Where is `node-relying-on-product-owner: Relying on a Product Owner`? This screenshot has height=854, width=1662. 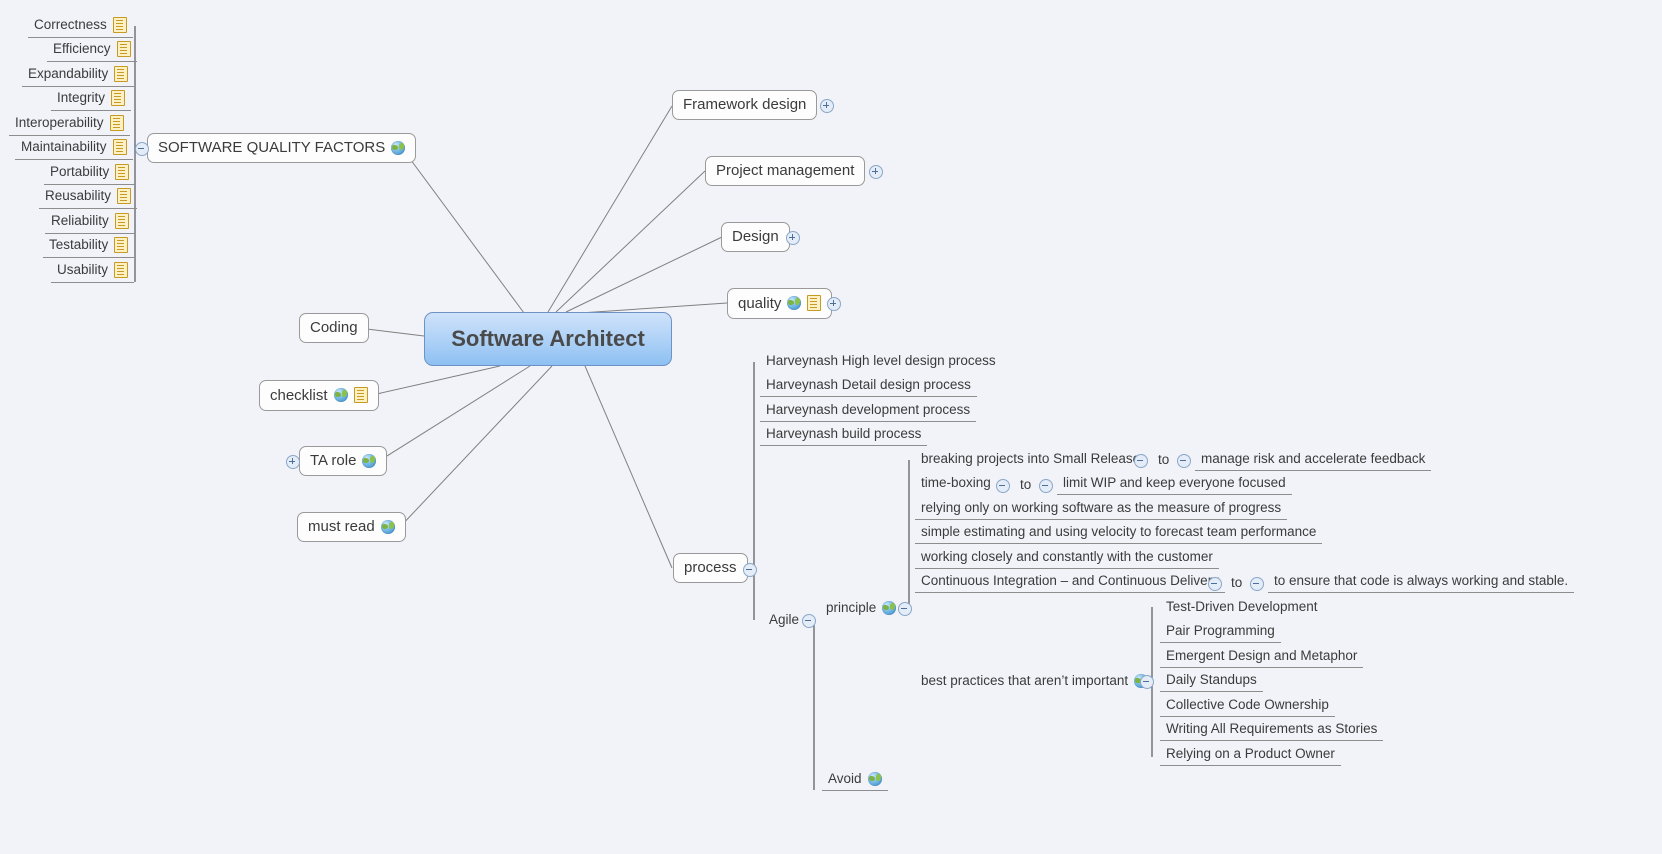 node-relying-on-product-owner: Relying on a Product Owner is located at coordinates (1250, 755).